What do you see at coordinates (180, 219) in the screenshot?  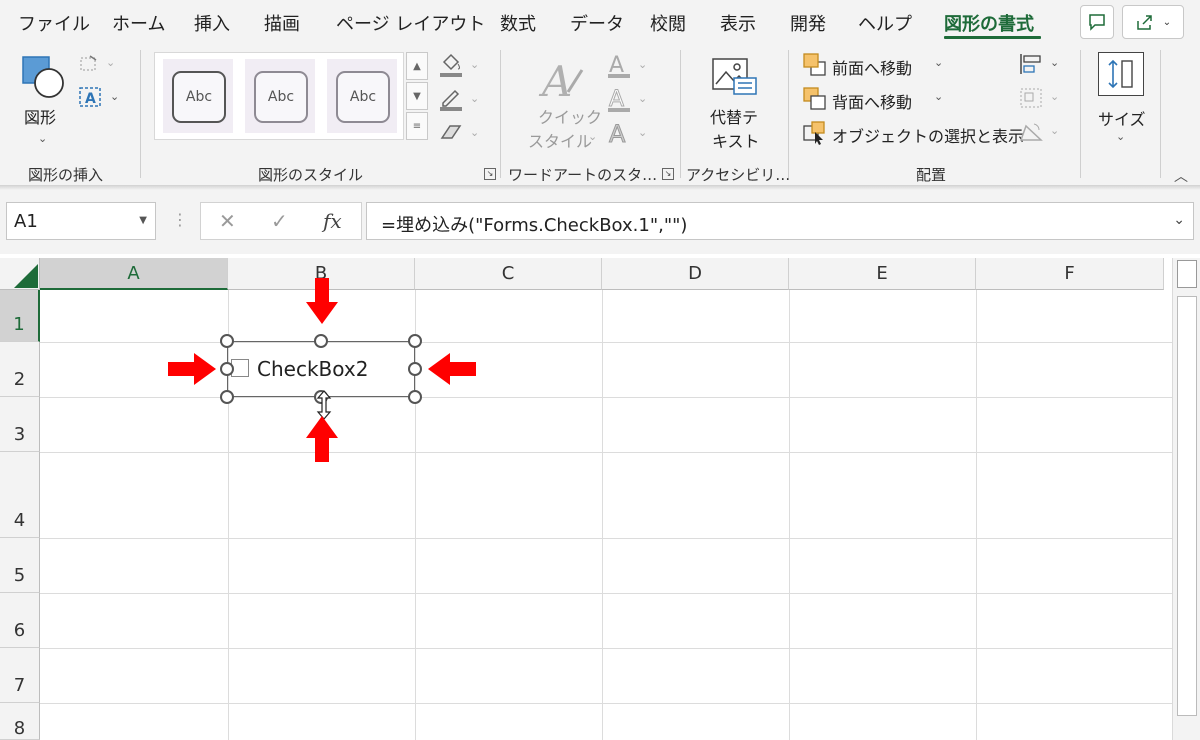 I see `resize-grip-icon: ⋮` at bounding box center [180, 219].